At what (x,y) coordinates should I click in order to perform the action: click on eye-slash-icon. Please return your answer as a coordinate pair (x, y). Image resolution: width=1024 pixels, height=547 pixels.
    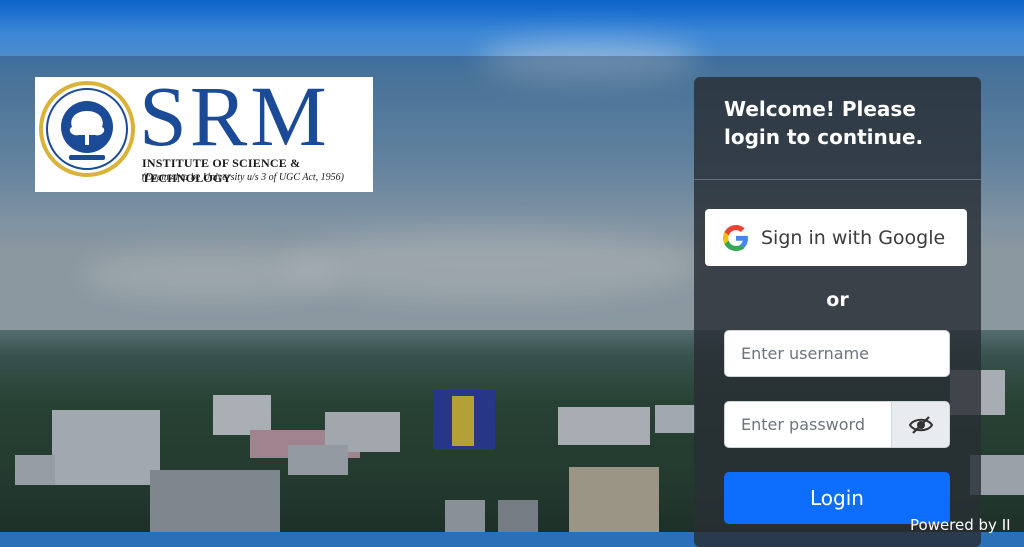
    Looking at the image, I should click on (920, 424).